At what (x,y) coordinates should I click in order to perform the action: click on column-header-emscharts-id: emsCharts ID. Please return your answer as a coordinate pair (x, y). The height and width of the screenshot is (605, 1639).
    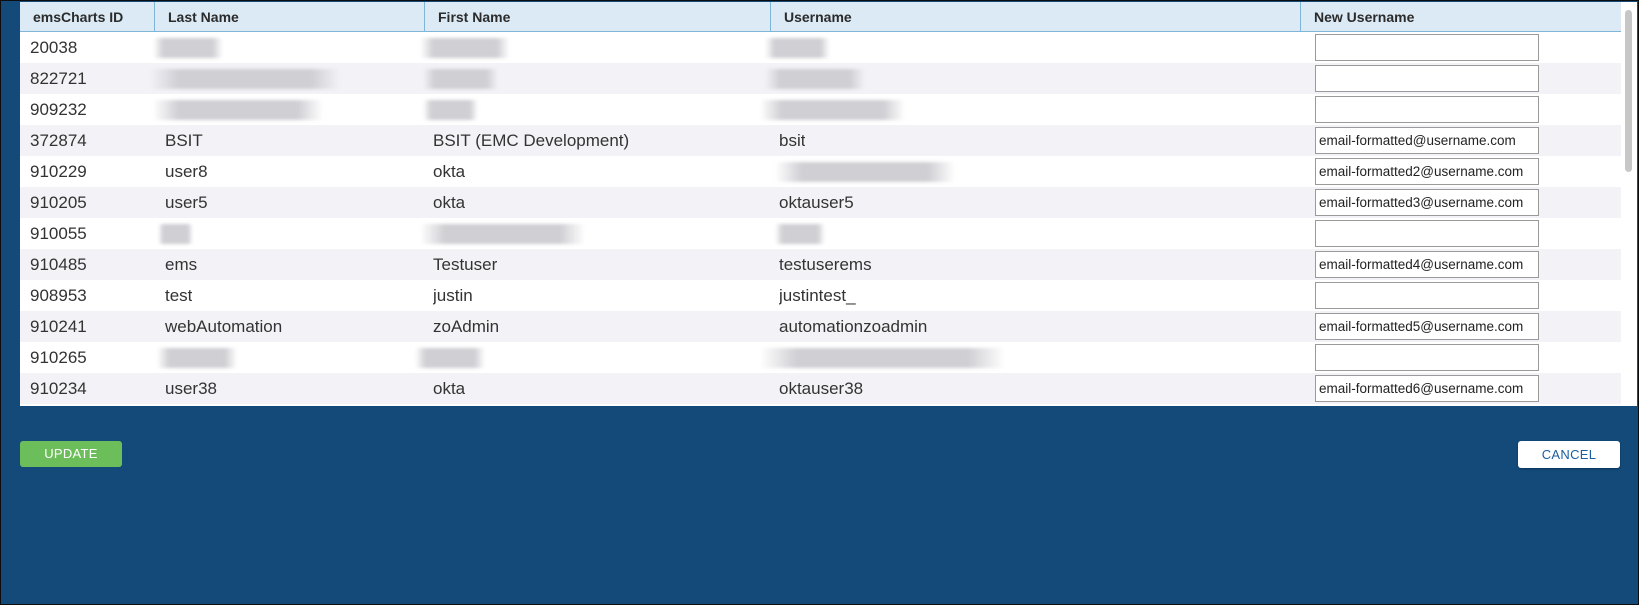
    Looking at the image, I should click on (87, 16).